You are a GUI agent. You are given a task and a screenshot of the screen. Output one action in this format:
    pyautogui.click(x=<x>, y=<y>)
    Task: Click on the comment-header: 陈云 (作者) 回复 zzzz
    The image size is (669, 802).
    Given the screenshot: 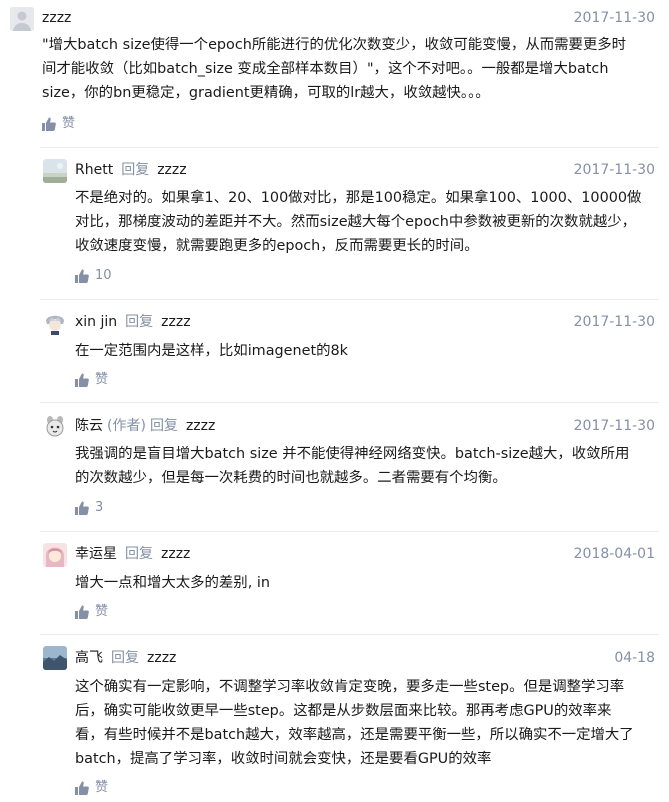 What is the action you would take?
    pyautogui.click(x=145, y=426)
    